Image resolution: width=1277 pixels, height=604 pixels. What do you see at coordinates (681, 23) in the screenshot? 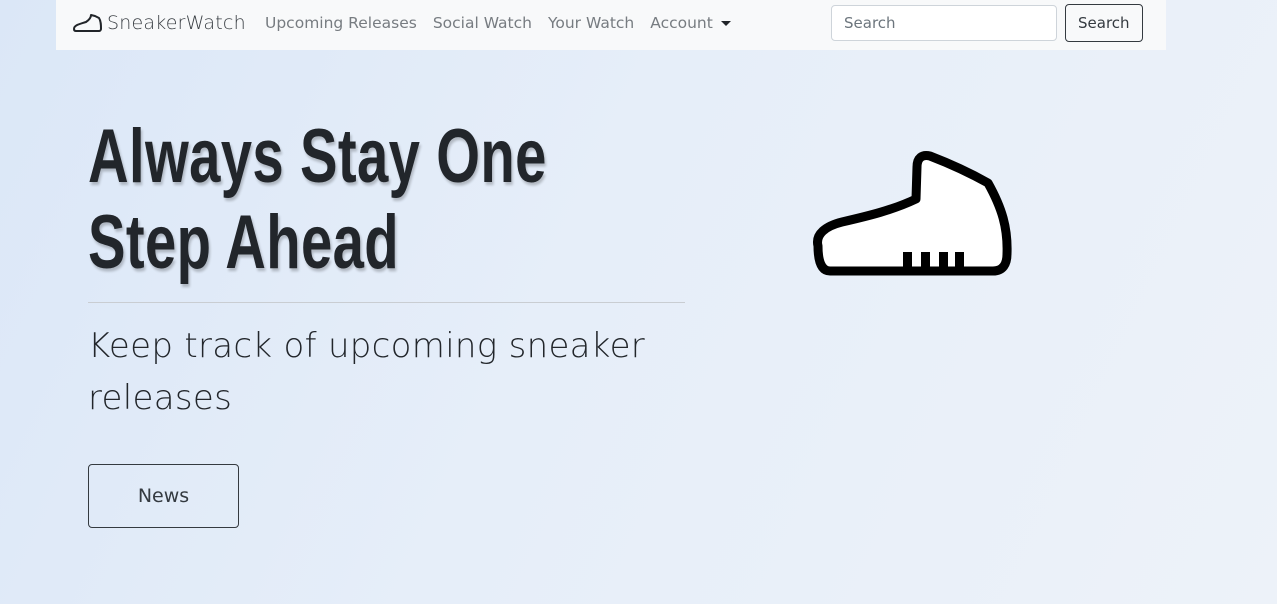
I see `account-label: Account` at bounding box center [681, 23].